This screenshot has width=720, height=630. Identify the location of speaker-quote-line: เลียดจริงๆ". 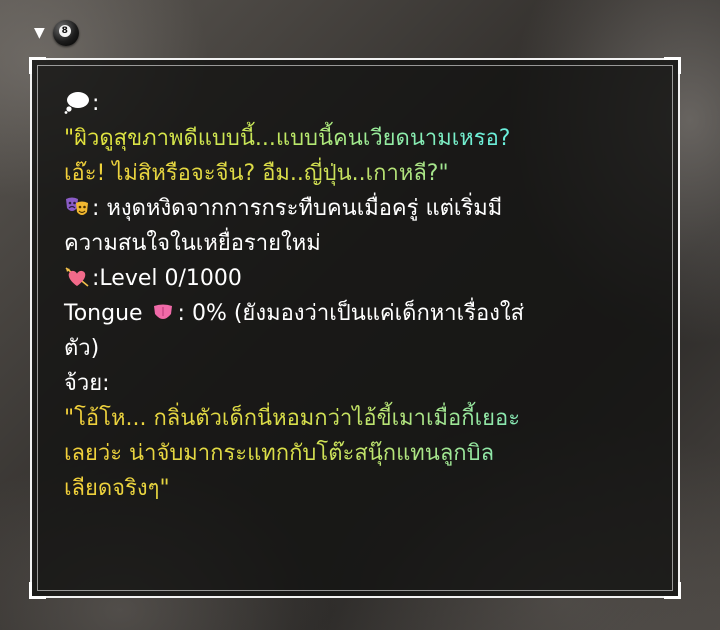
(359, 488).